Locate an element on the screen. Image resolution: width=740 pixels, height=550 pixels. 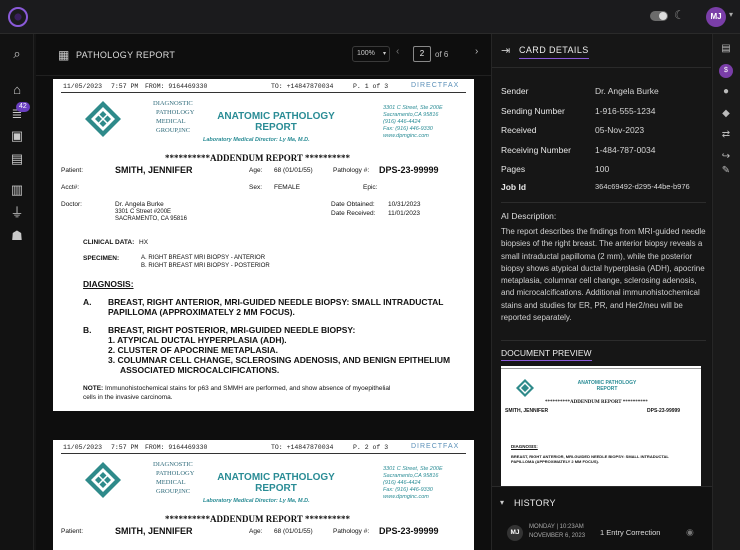
next-page-button: › is located at coordinates (476, 51).